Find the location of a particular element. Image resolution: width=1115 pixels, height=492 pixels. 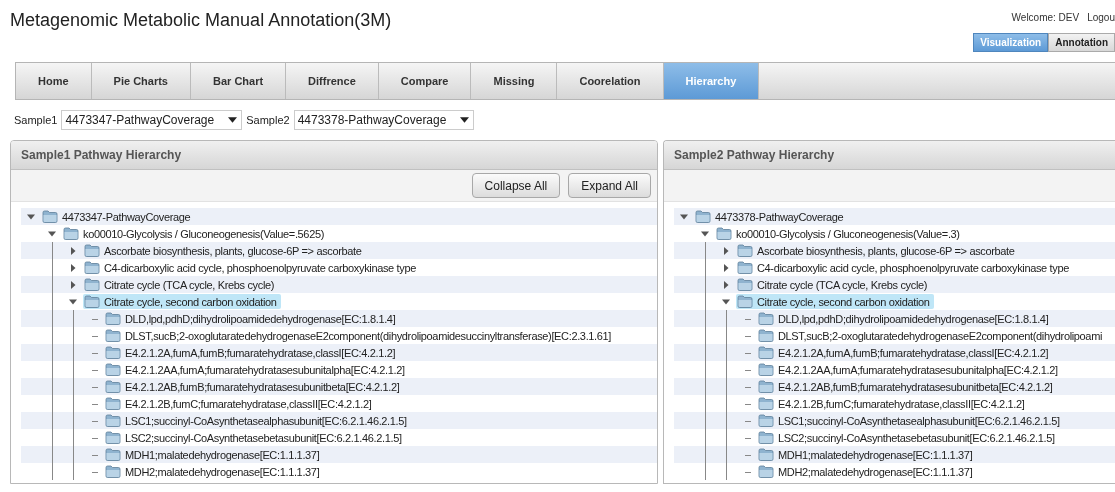

nav-tab: Compare is located at coordinates (425, 81).